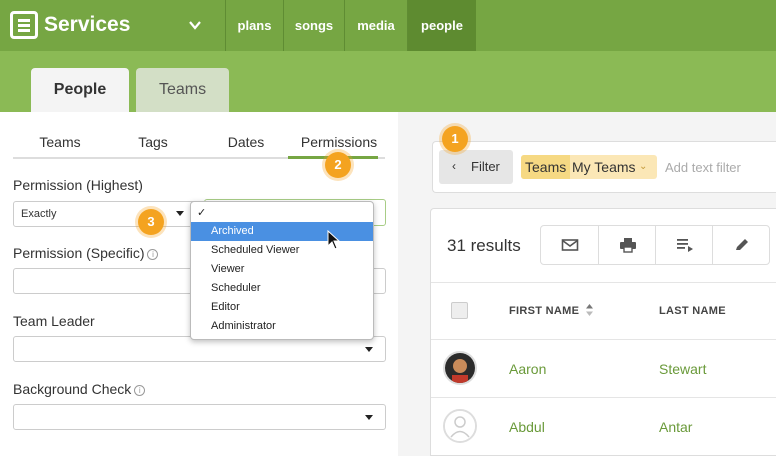 Image resolution: width=776 pixels, height=456 pixels. I want to click on filter-chip-value: My Teams, so click(604, 167).